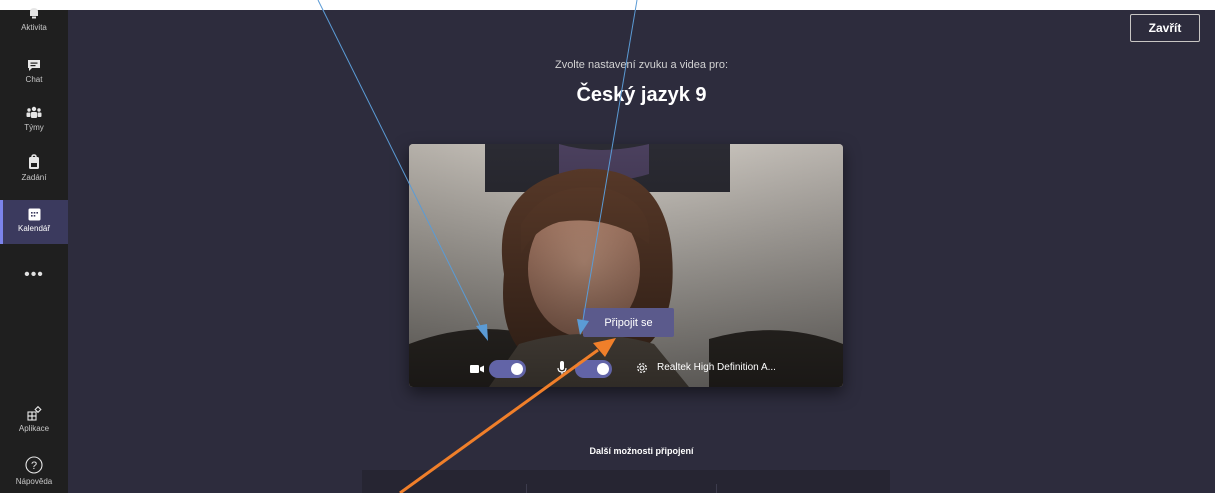 The width and height of the screenshot is (1215, 500). Describe the element at coordinates (1165, 28) in the screenshot. I see `close-button: Zavřít` at that location.